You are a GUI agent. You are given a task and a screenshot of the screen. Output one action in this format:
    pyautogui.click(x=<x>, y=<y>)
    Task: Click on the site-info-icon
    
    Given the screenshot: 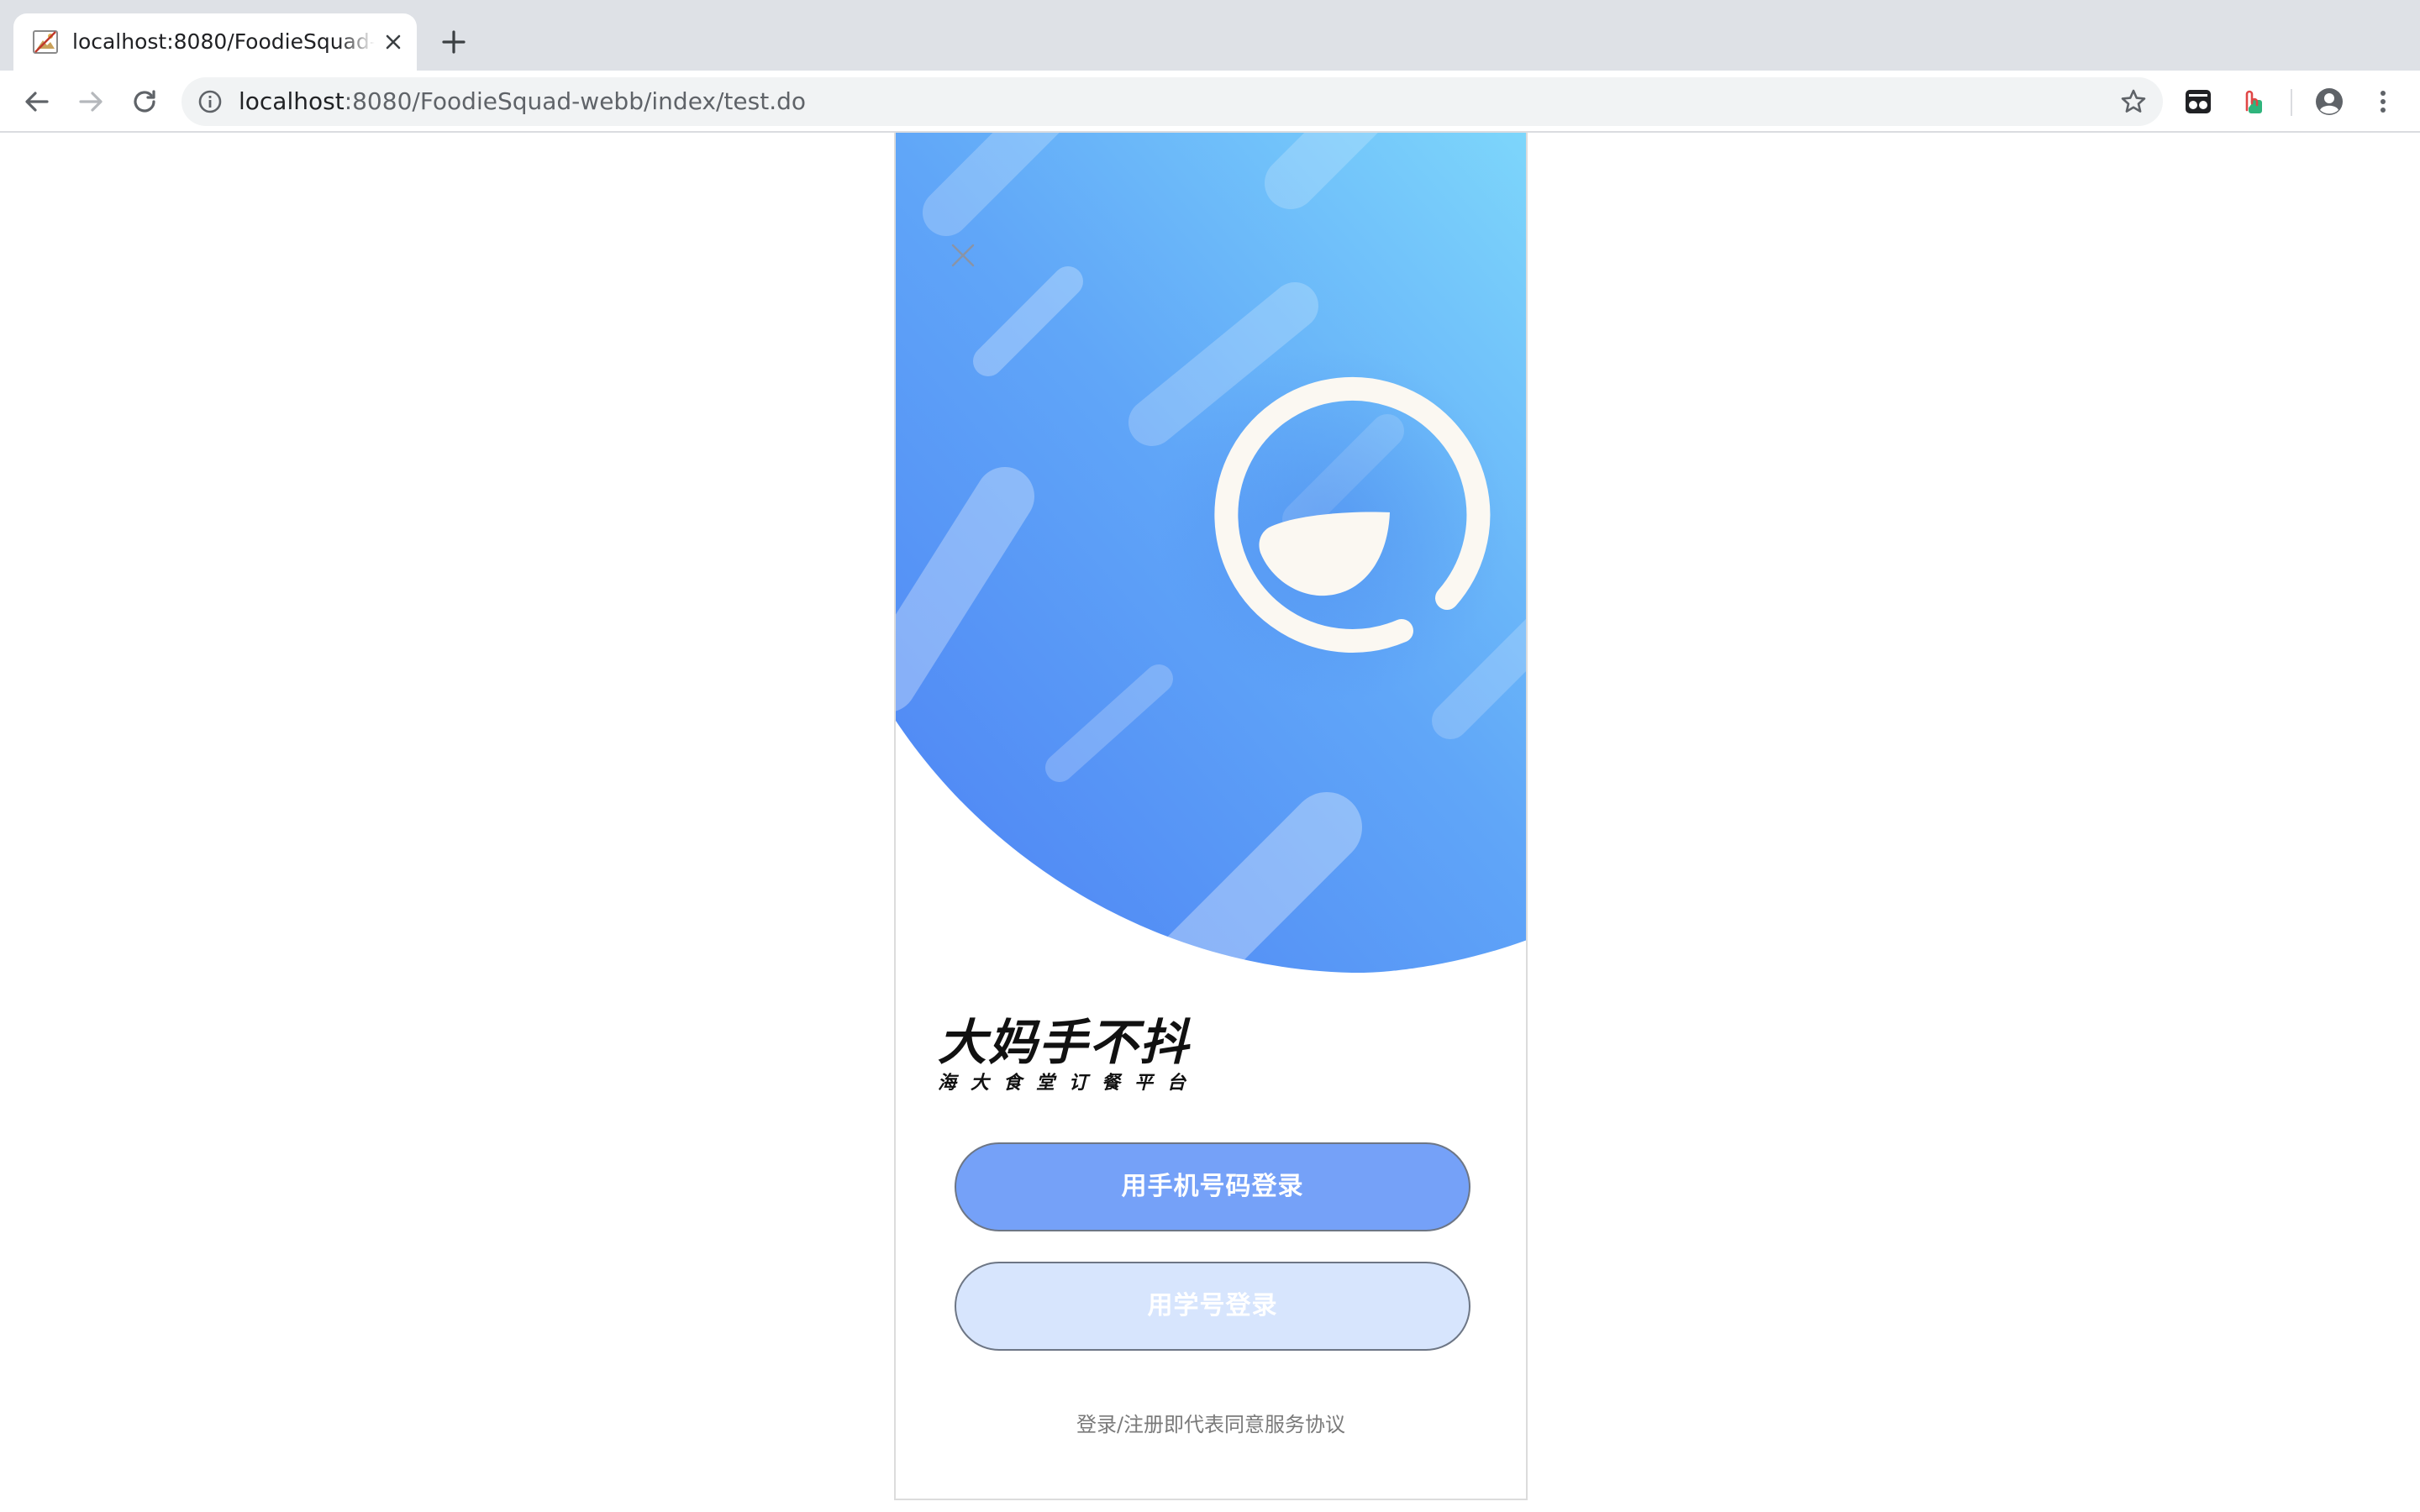 What is the action you would take?
    pyautogui.click(x=210, y=101)
    